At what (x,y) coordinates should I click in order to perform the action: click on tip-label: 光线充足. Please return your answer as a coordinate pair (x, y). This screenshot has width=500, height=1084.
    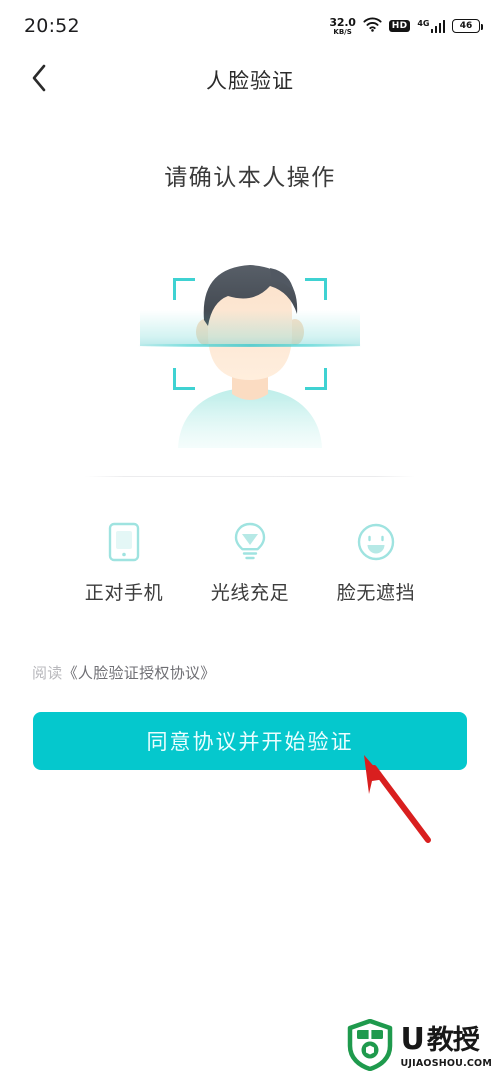
    Looking at the image, I should click on (250, 593).